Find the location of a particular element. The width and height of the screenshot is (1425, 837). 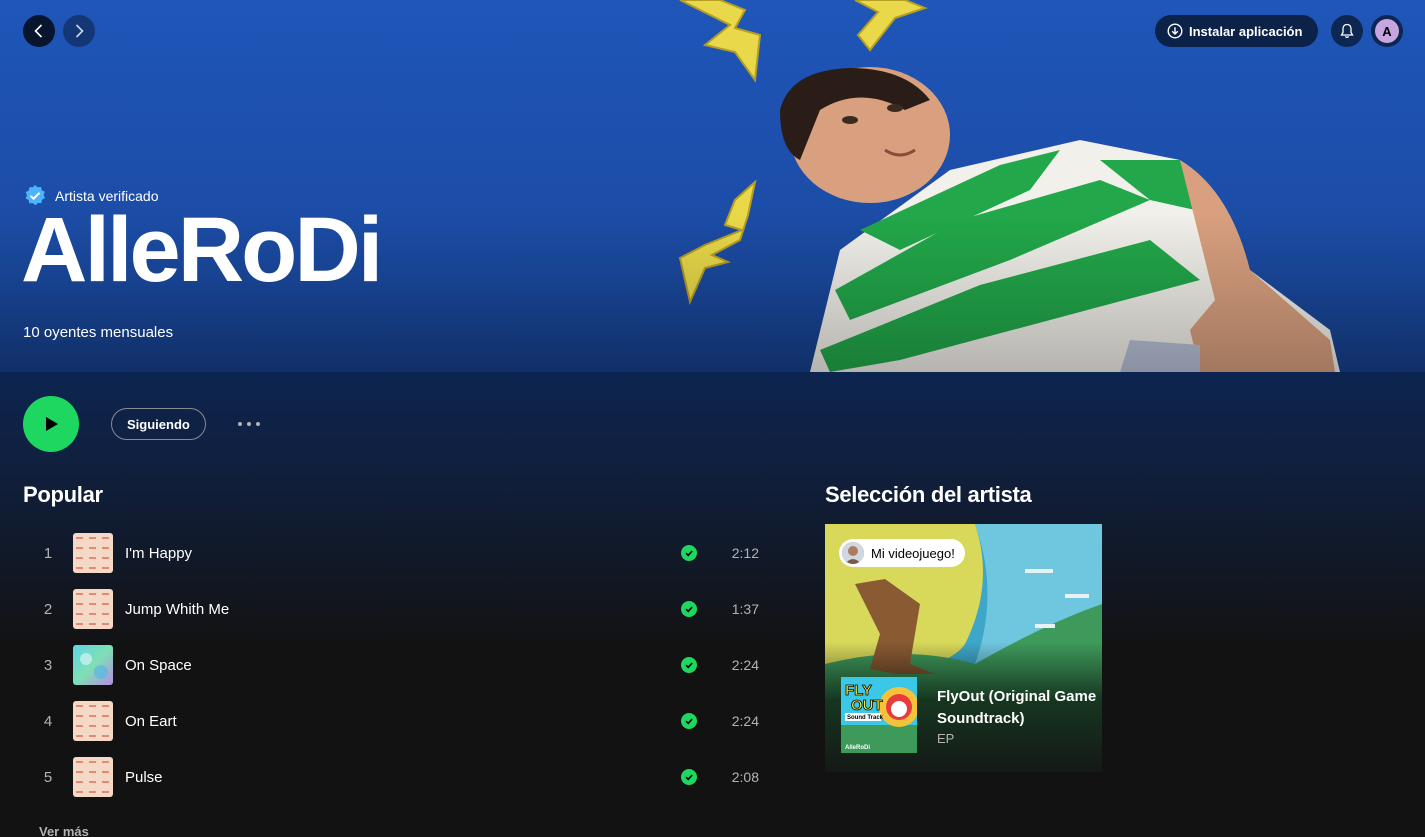

back-button is located at coordinates (39, 31).